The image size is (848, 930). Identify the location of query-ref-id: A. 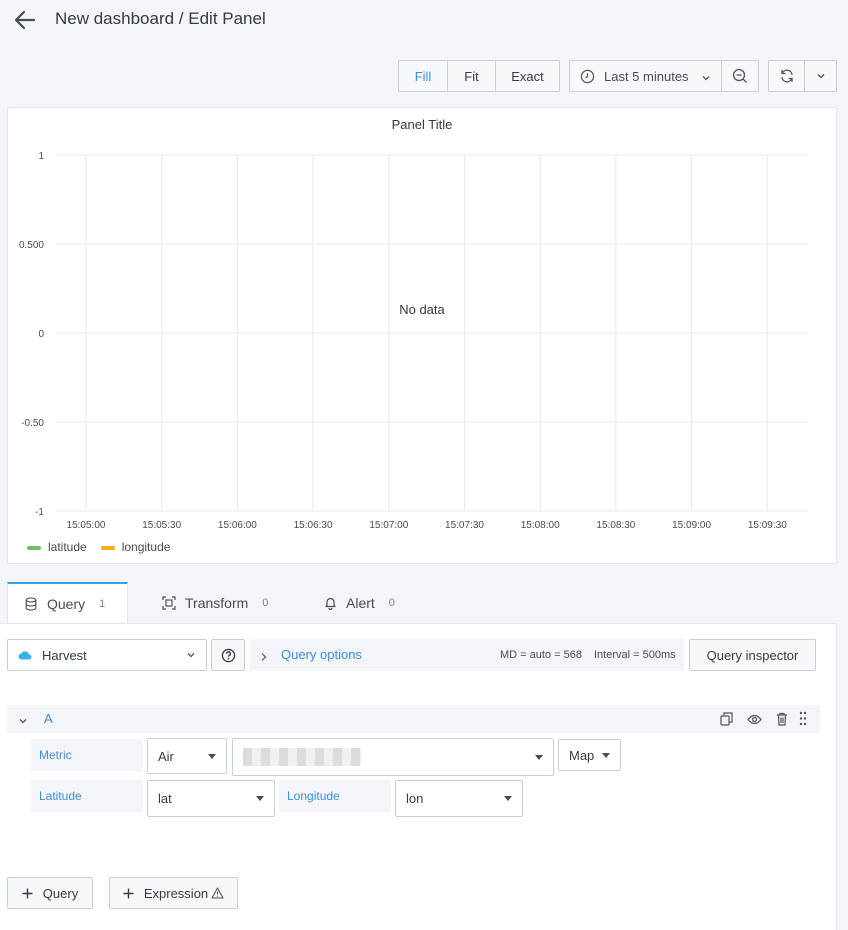
(48, 718).